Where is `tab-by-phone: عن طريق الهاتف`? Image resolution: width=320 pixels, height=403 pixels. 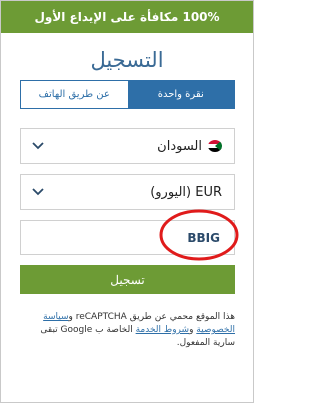
tab-by-phone: عن طريق الهاتف is located at coordinates (74, 94).